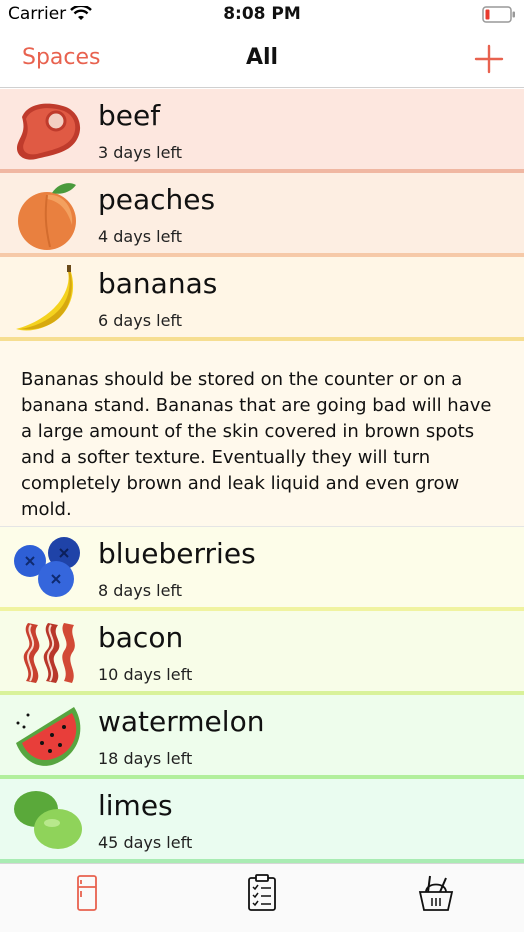  Describe the element at coordinates (157, 199) in the screenshot. I see `item-name: peaches` at that location.